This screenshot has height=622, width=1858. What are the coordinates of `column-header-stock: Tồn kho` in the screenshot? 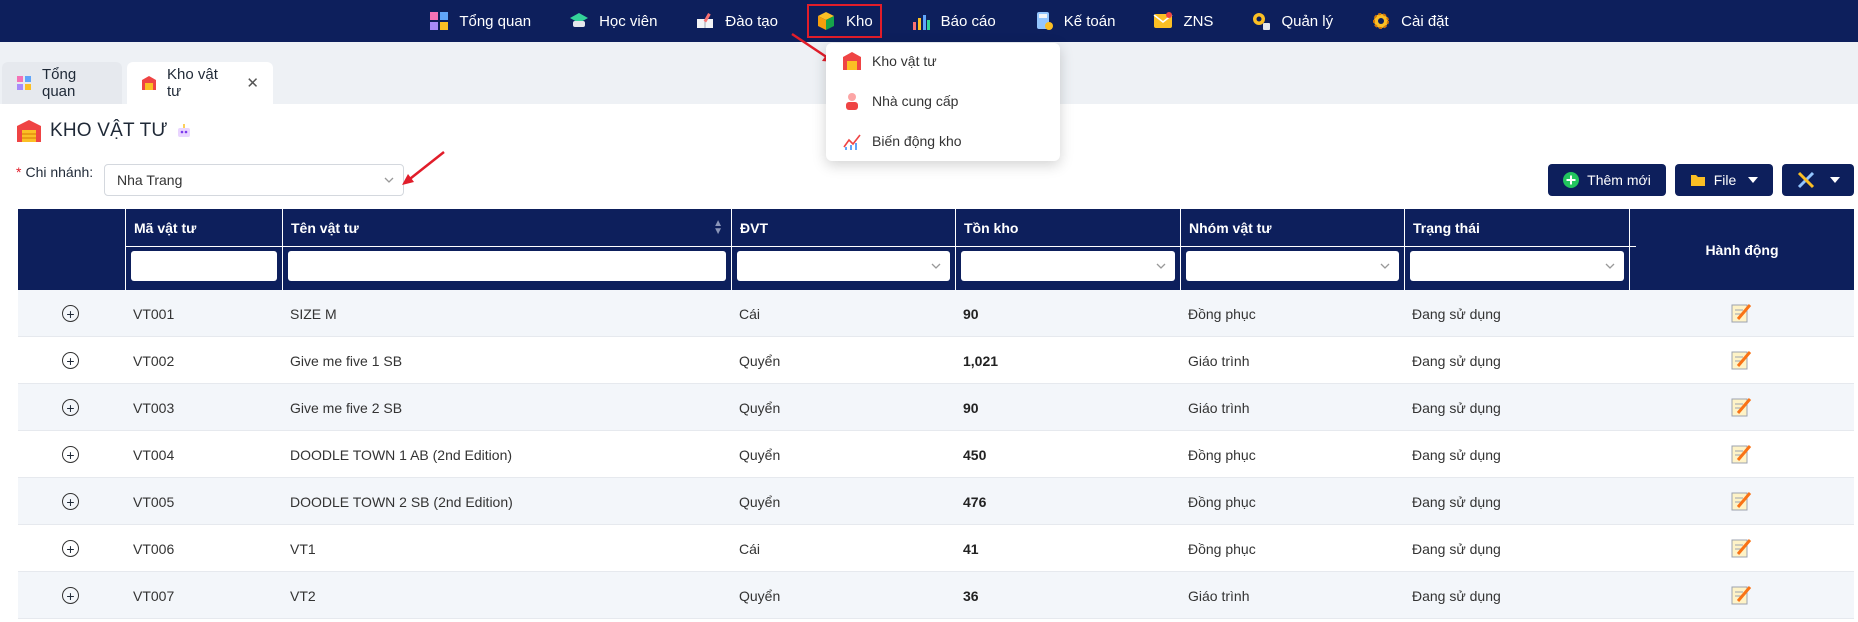 It's located at (1067, 249).